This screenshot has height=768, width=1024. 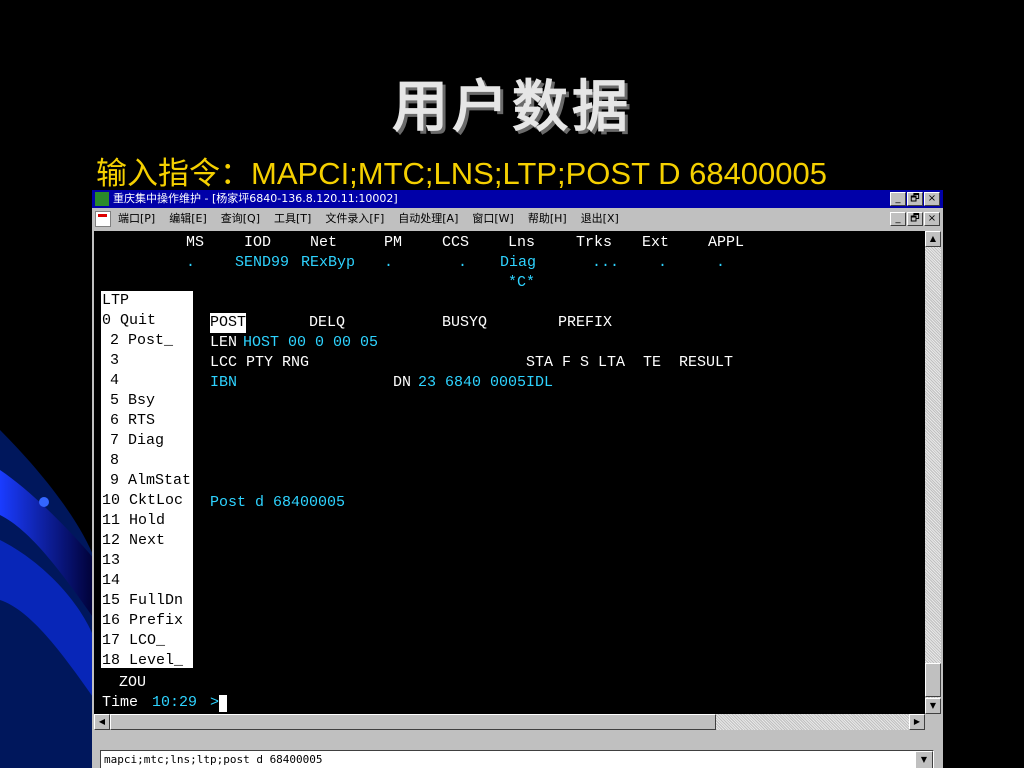 What do you see at coordinates (933, 239) in the screenshot?
I see `scroll-up-arrow-icon: ▲` at bounding box center [933, 239].